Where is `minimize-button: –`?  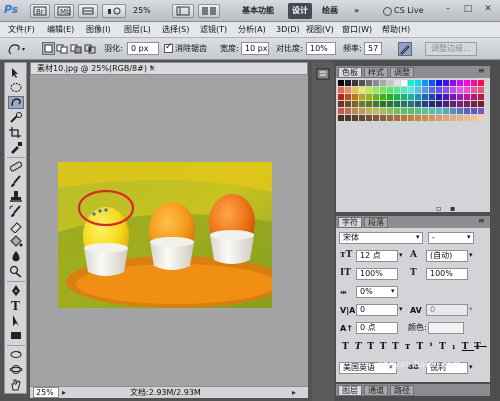
minimize-button: – is located at coordinates (448, 10).